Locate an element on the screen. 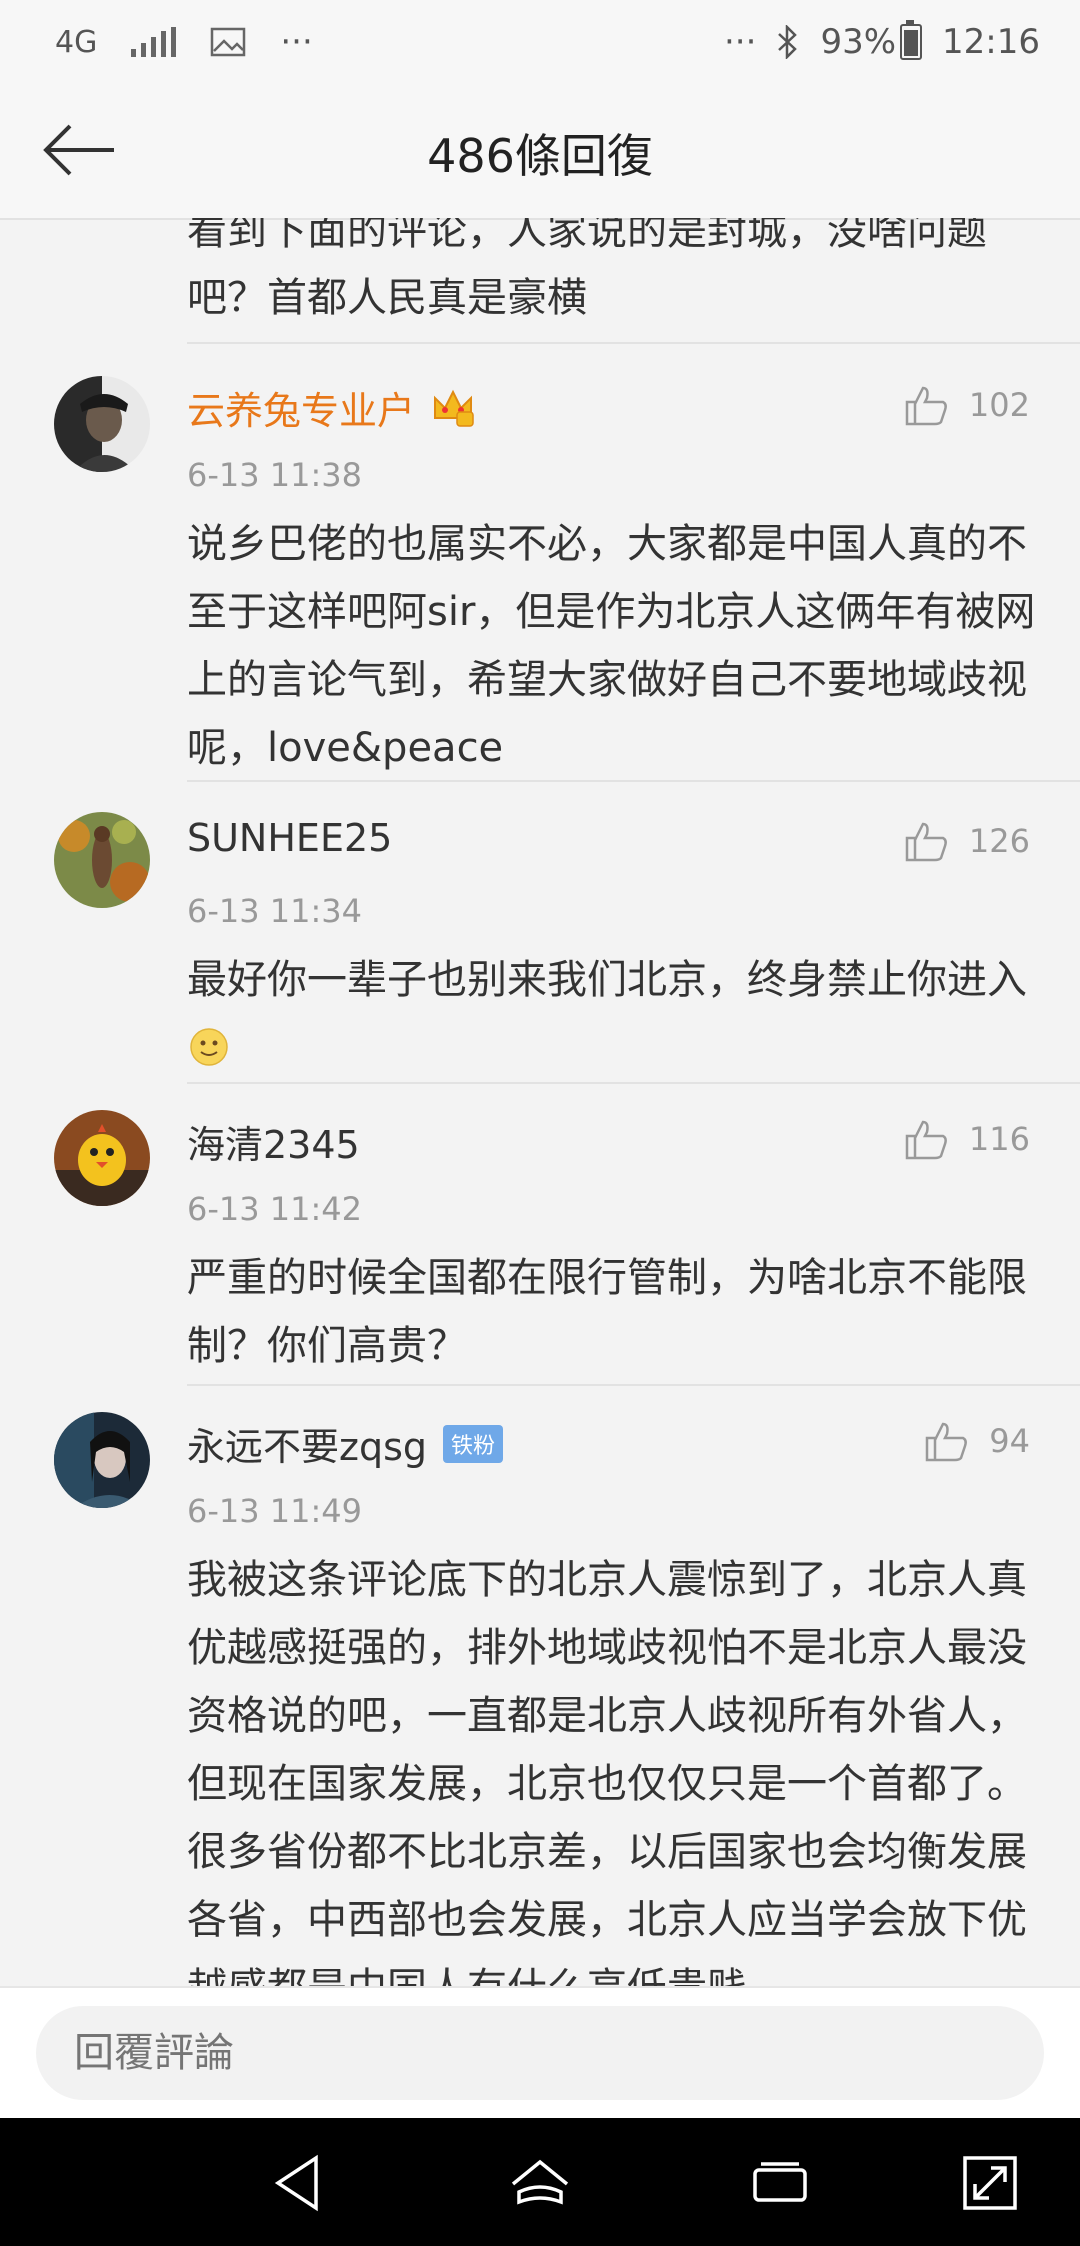  username: 云养兔专业户 is located at coordinates (331, 407).